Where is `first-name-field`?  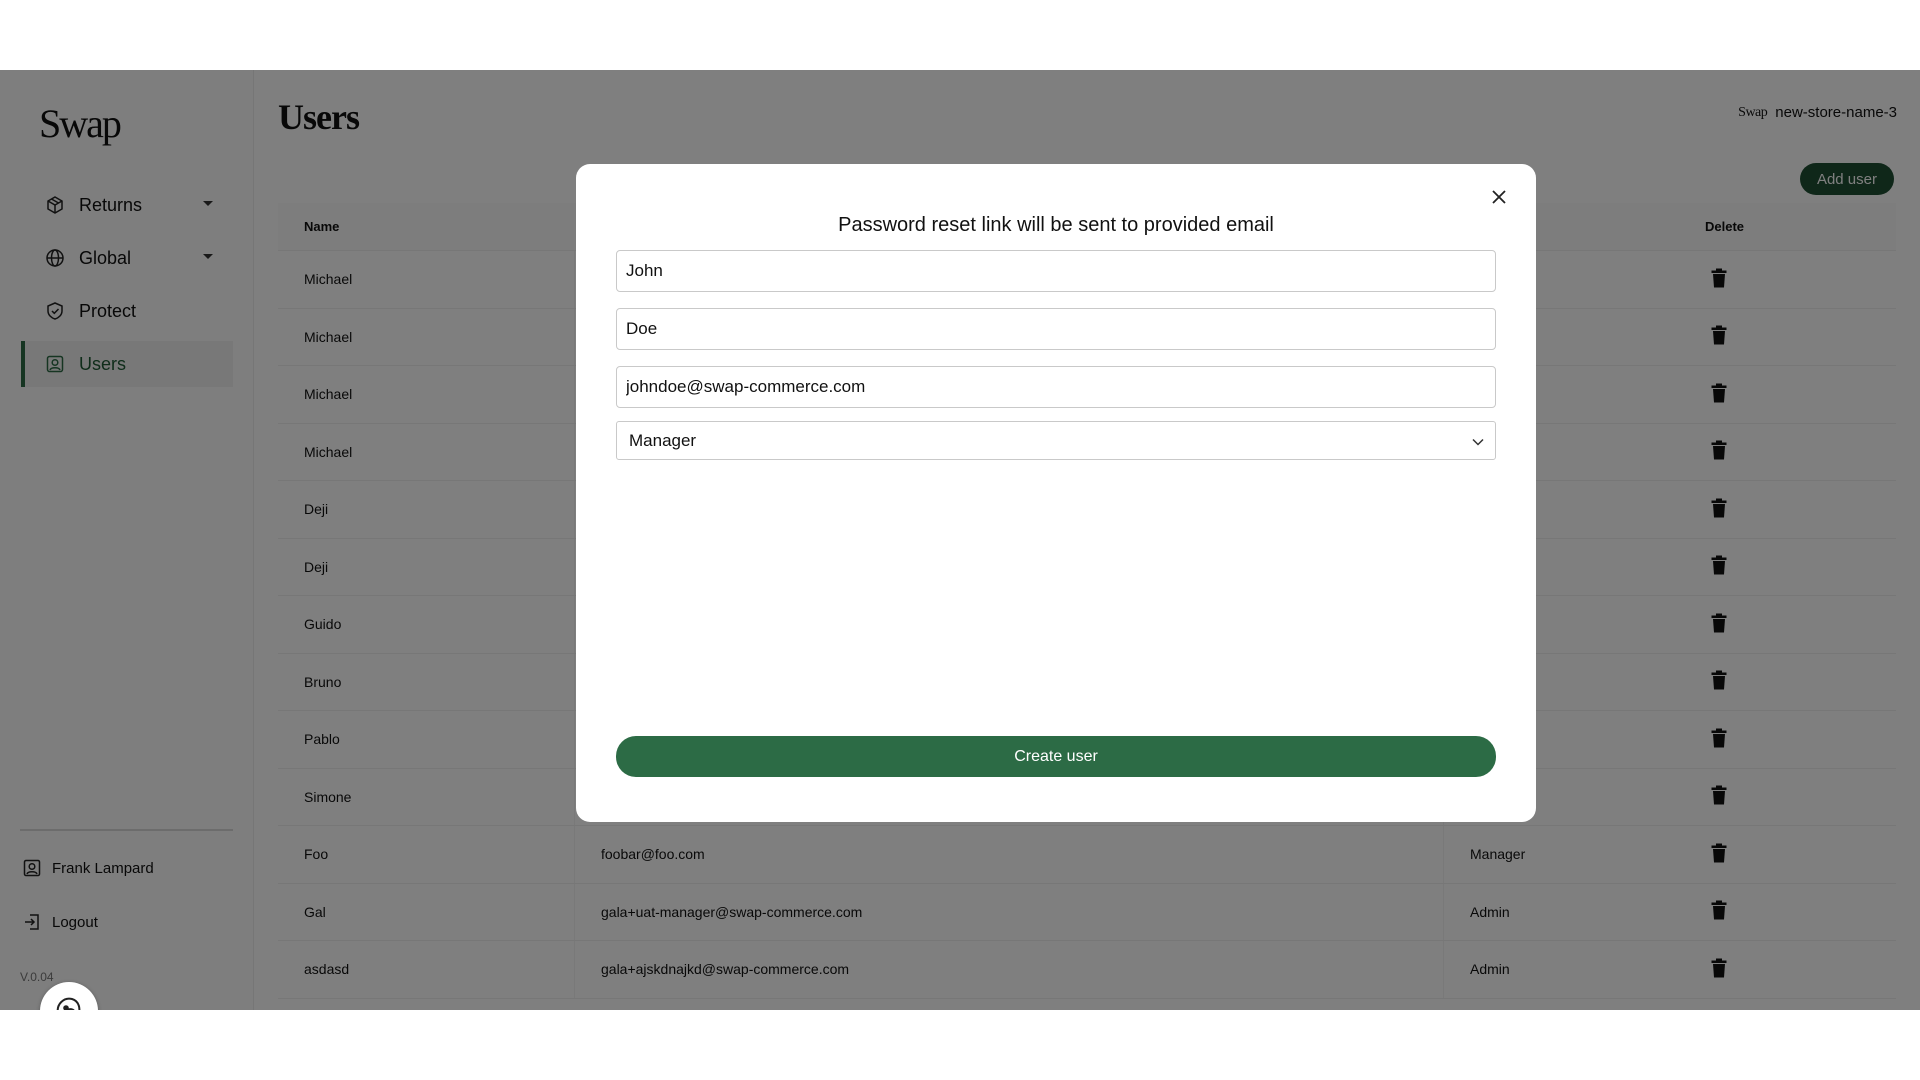 first-name-field is located at coordinates (1056, 271).